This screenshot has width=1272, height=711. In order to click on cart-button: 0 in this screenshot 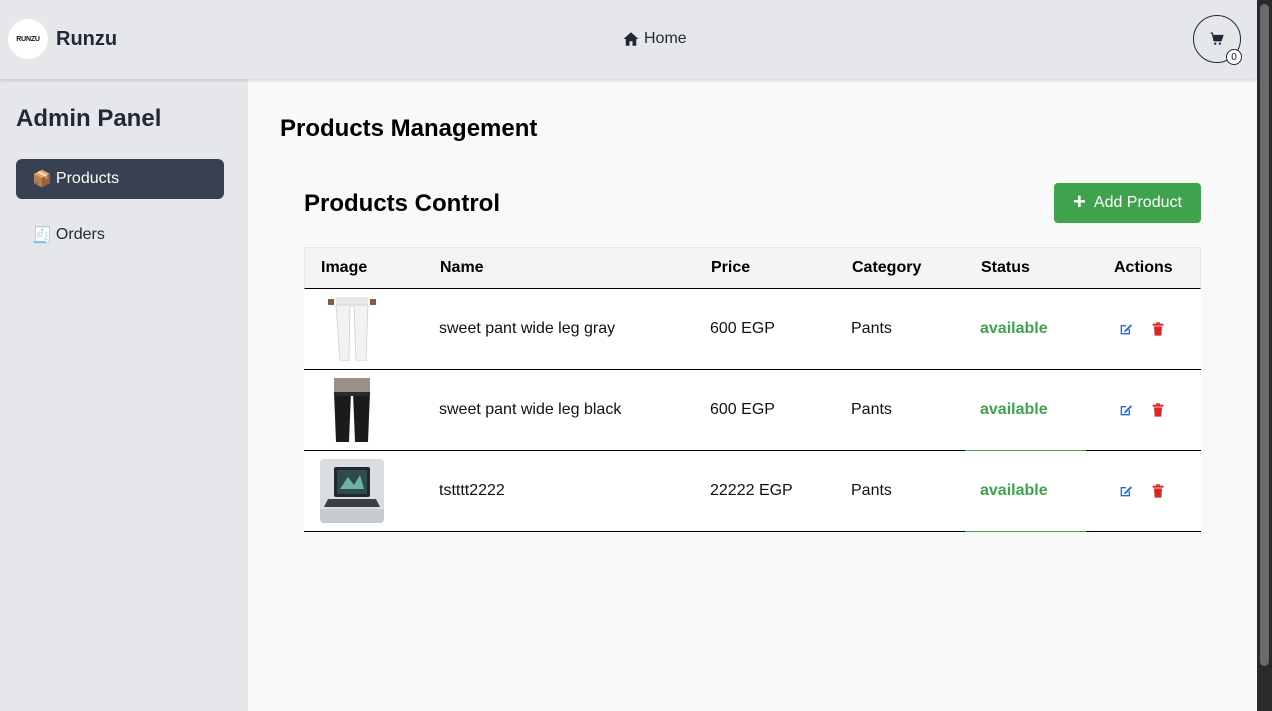, I will do `click(1217, 40)`.